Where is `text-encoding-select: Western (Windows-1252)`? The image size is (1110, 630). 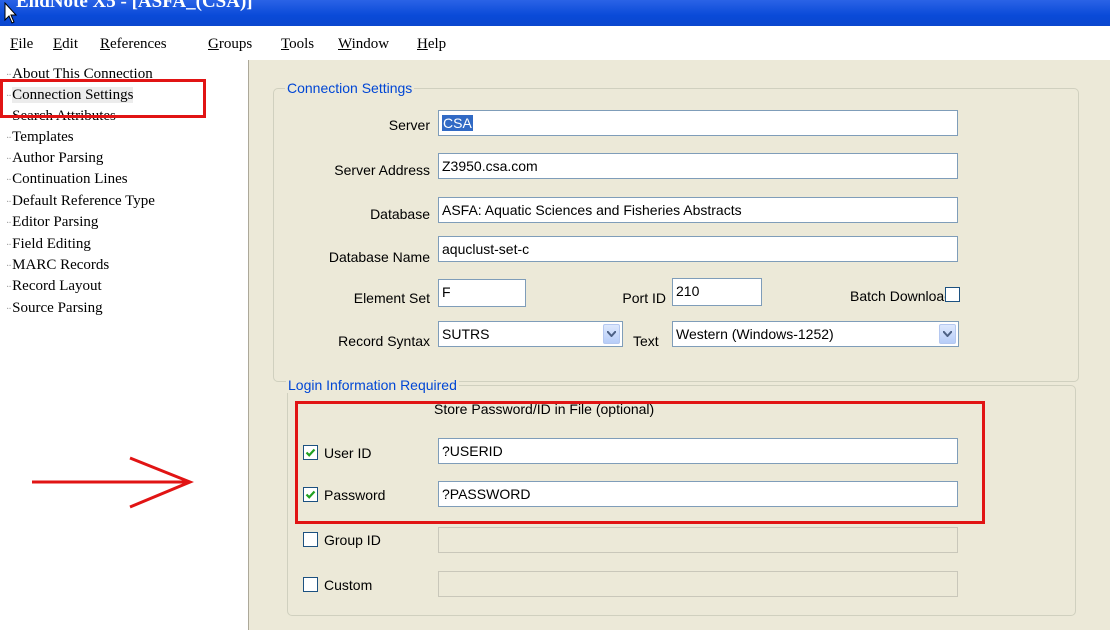
text-encoding-select: Western (Windows-1252) is located at coordinates (815, 334).